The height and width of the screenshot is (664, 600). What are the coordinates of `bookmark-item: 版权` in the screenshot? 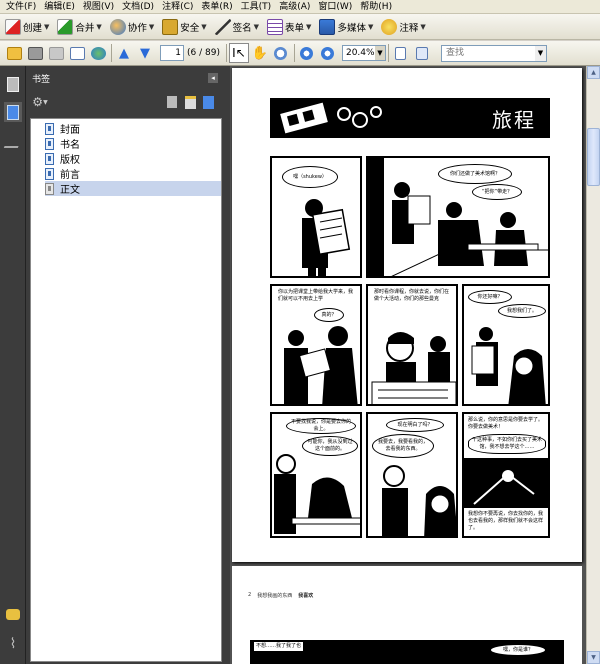 It's located at (62, 158).